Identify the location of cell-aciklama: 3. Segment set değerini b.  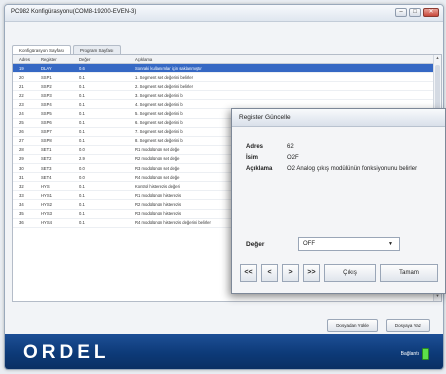
(159, 95).